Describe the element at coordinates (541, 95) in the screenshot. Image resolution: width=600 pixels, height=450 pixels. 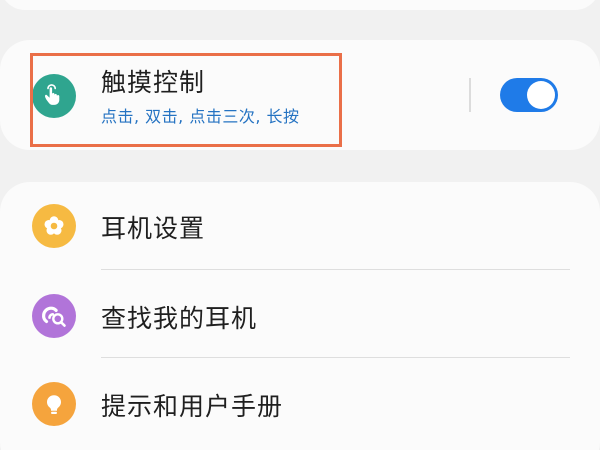
I see `toggle-knob` at that location.